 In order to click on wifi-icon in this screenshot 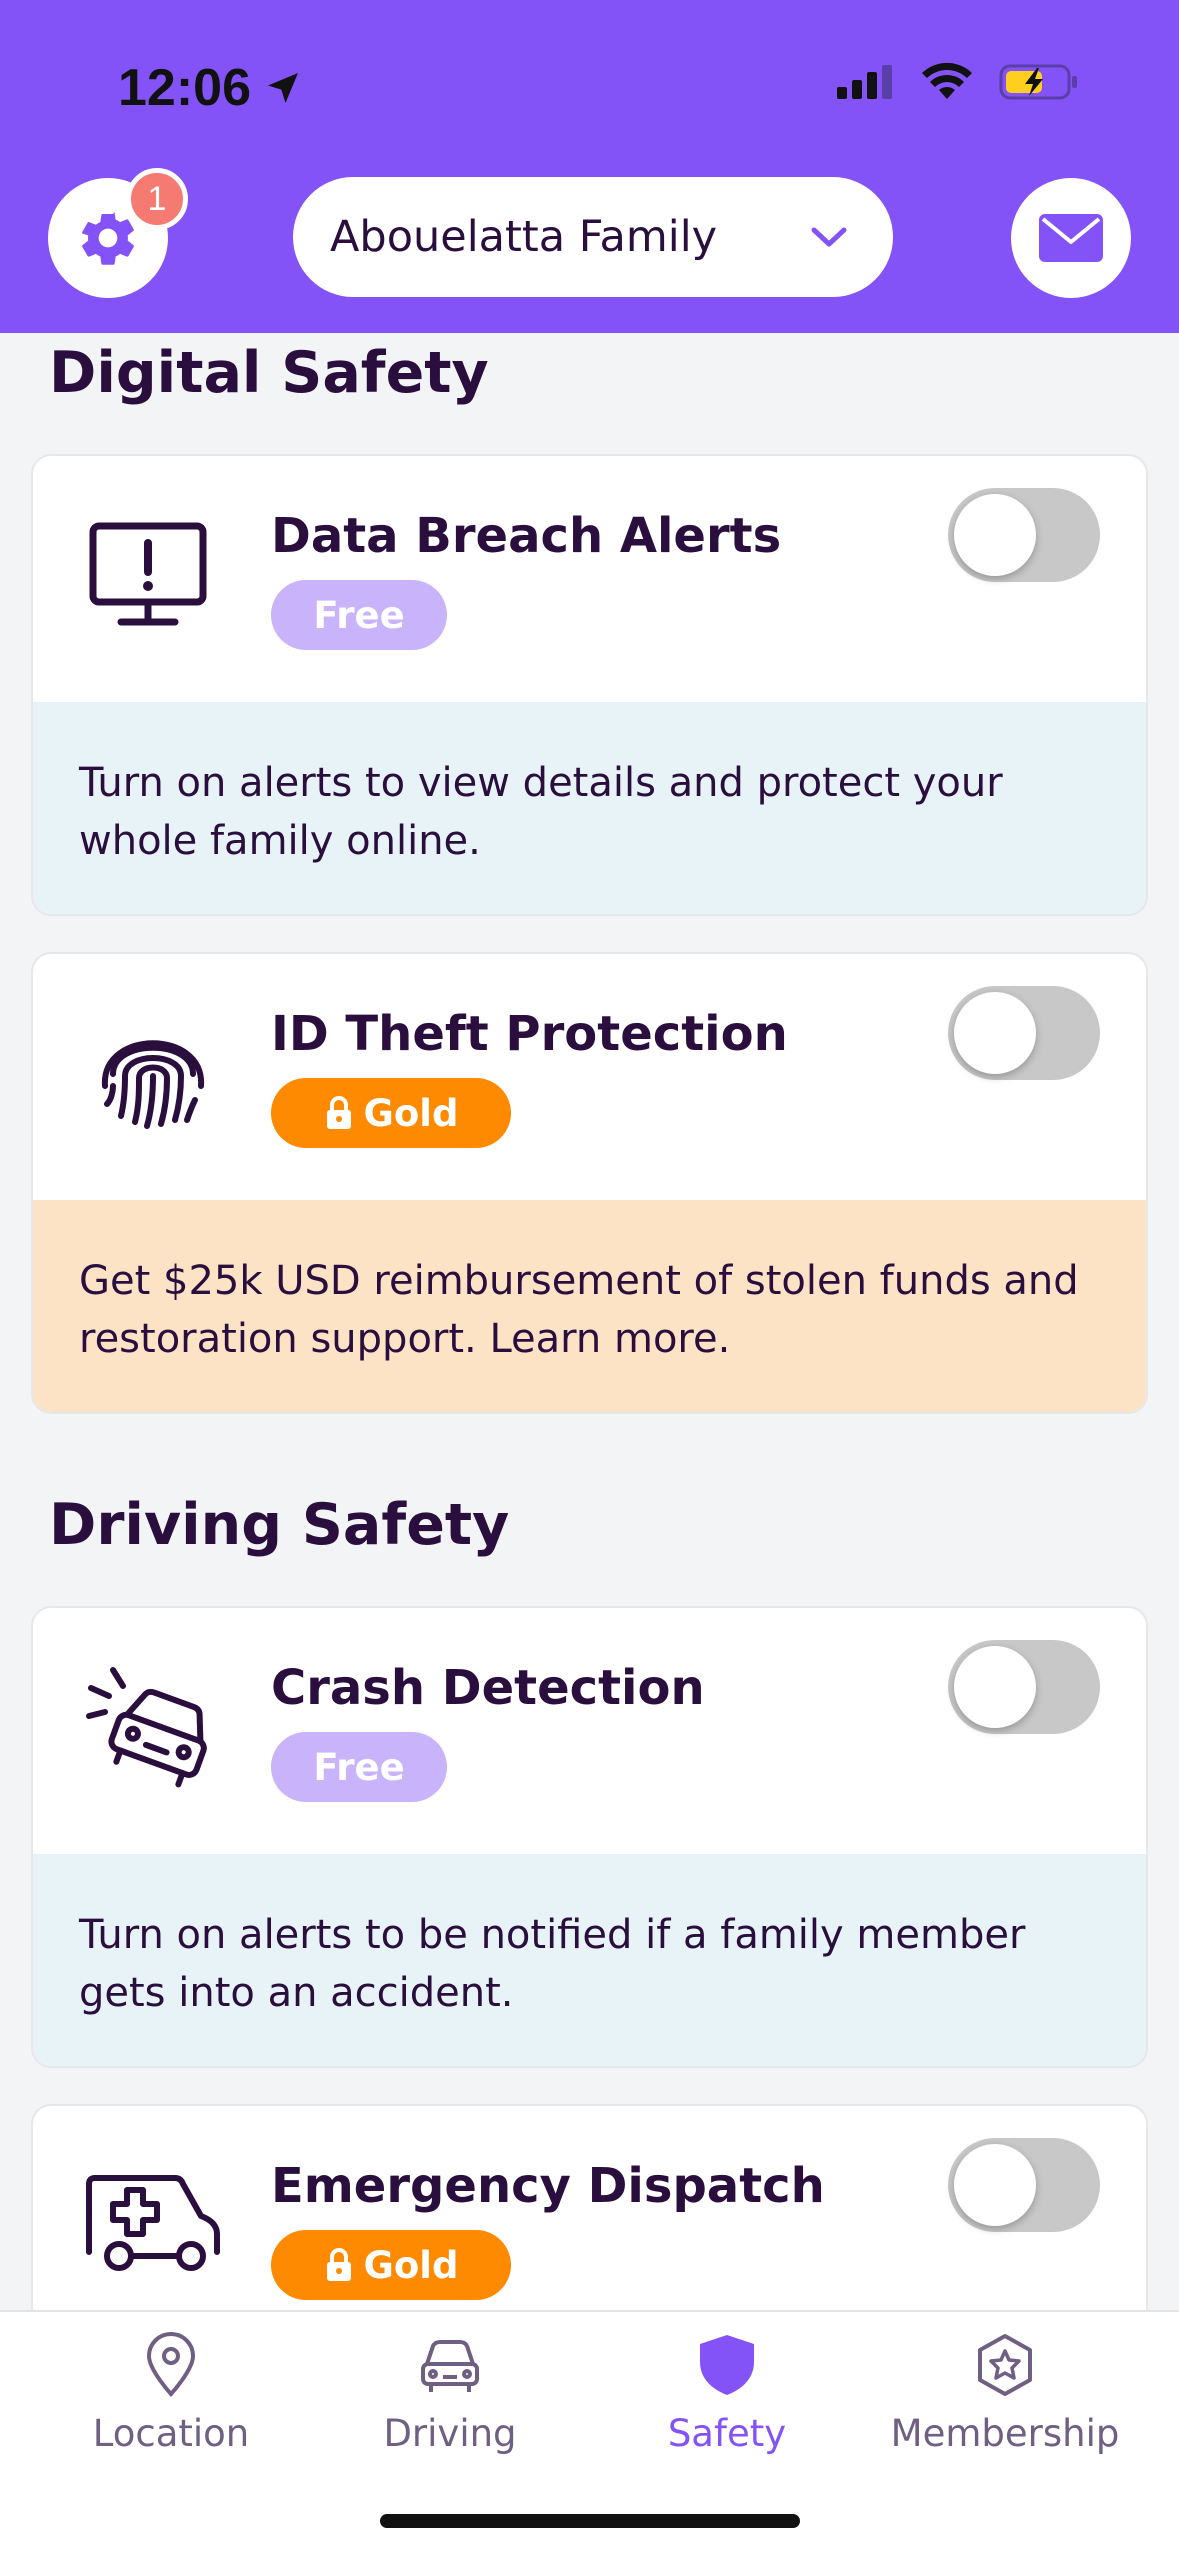, I will do `click(947, 81)`.